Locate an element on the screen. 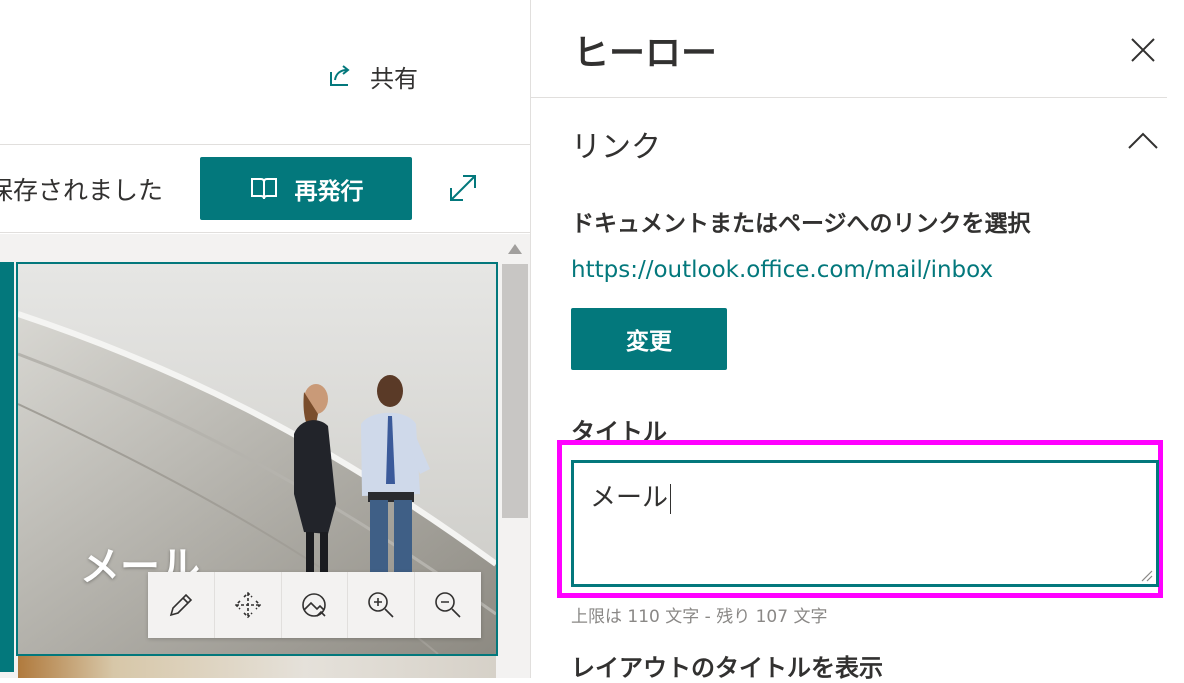  section-link-title: リンク is located at coordinates (616, 147).